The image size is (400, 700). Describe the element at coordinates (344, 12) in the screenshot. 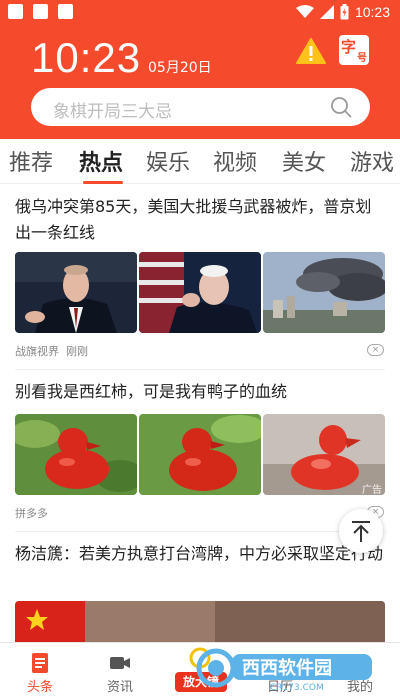

I see `battery-icon` at that location.